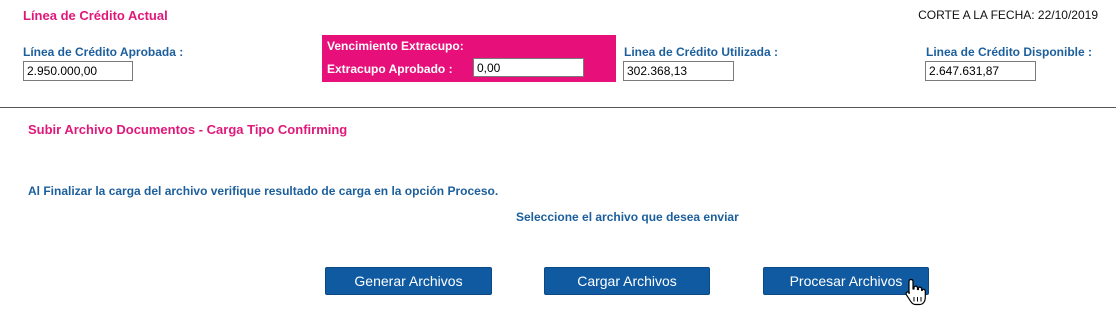  I want to click on used-credit-label: Linea de Crédito Utilizada :, so click(701, 52).